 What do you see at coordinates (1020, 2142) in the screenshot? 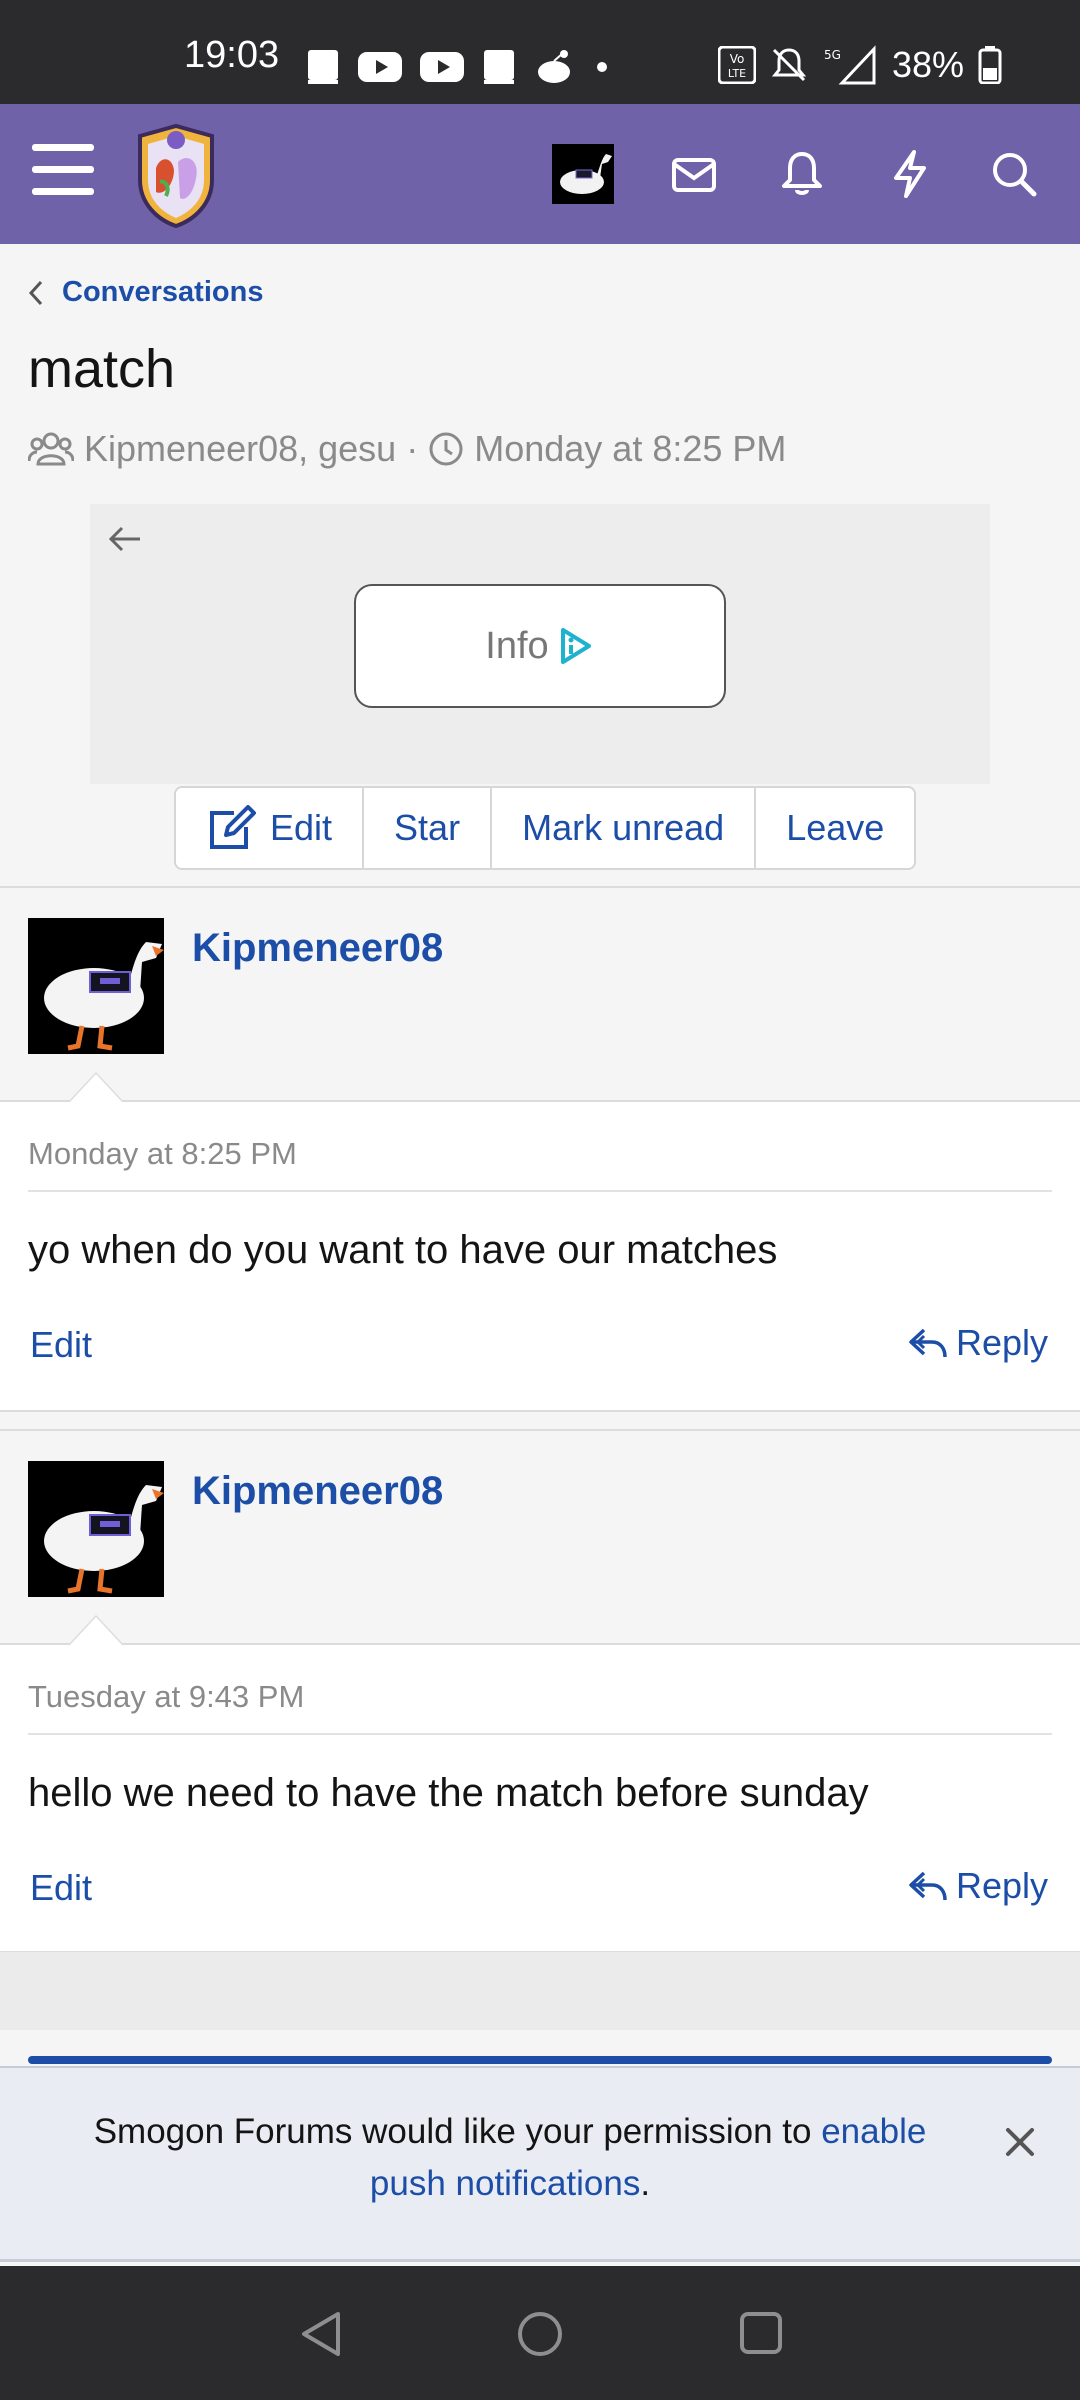
I see `close-icon` at bounding box center [1020, 2142].